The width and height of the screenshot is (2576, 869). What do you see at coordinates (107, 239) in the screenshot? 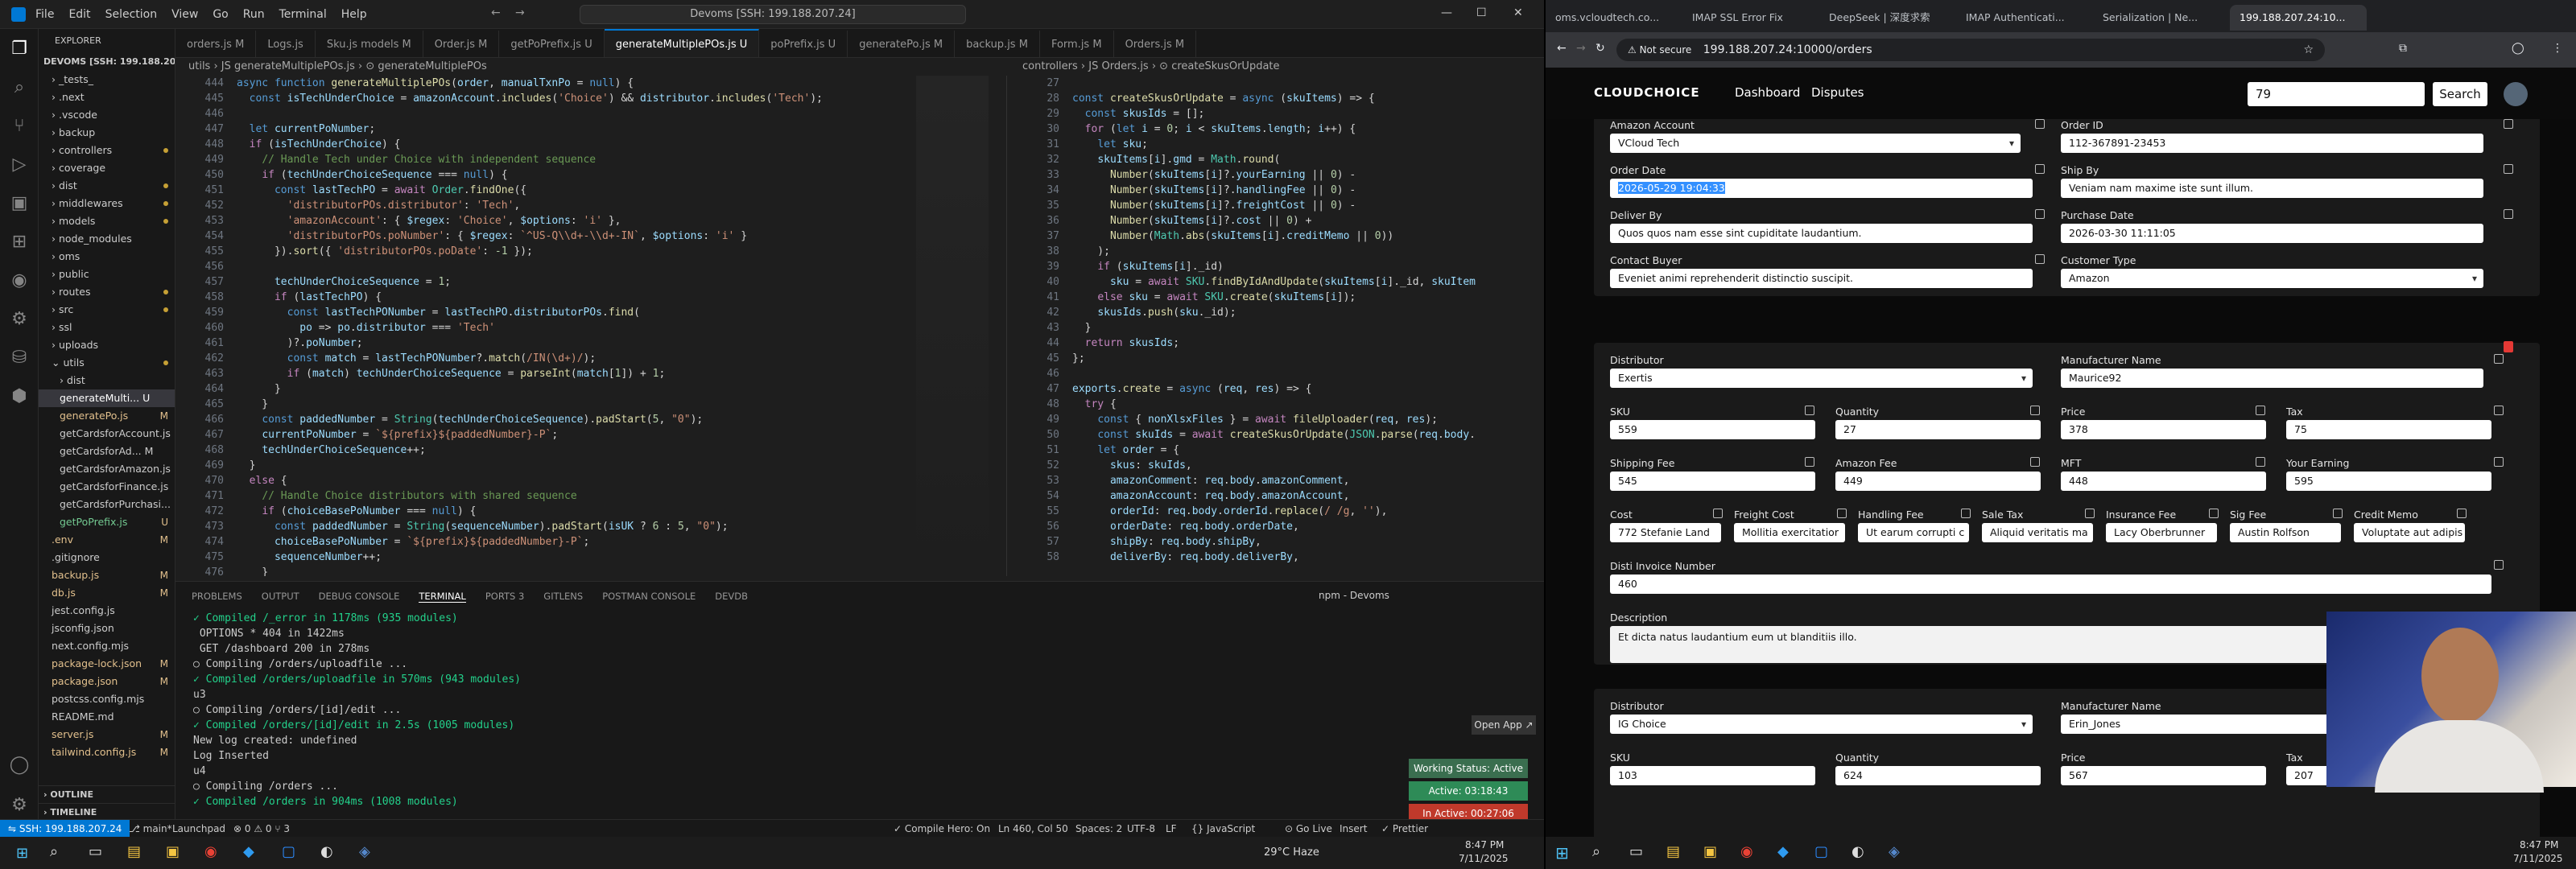
I see `tree-item: › node_modules` at bounding box center [107, 239].